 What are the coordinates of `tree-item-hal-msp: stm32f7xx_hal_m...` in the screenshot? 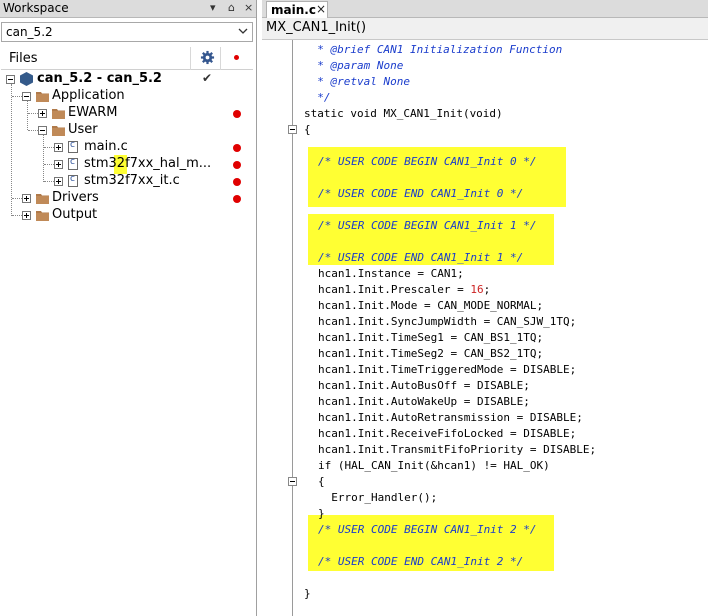 It's located at (127, 164).